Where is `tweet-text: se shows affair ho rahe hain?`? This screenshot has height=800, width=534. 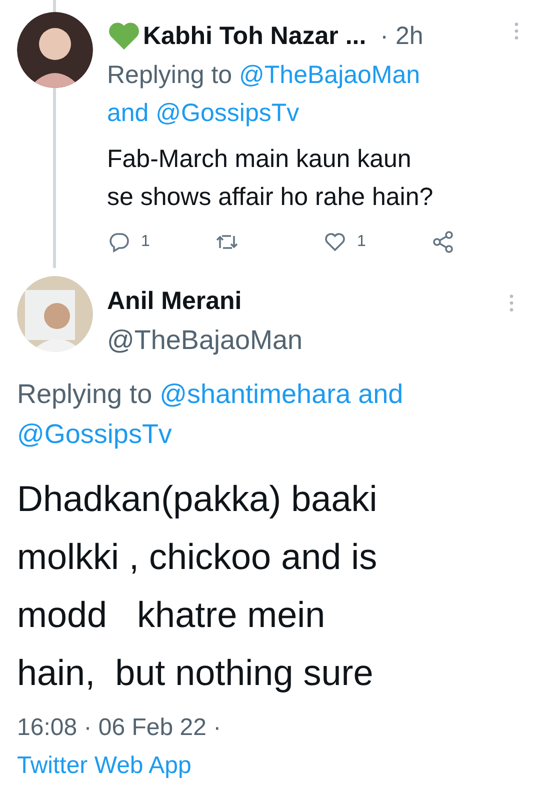 tweet-text: se shows affair ho rahe hain? is located at coordinates (270, 197).